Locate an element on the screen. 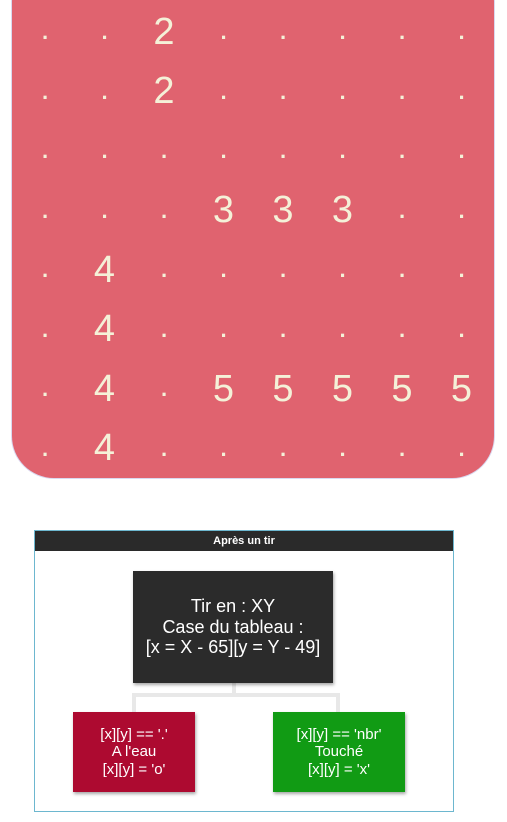  board-cell-4-6: . is located at coordinates (402, 270).